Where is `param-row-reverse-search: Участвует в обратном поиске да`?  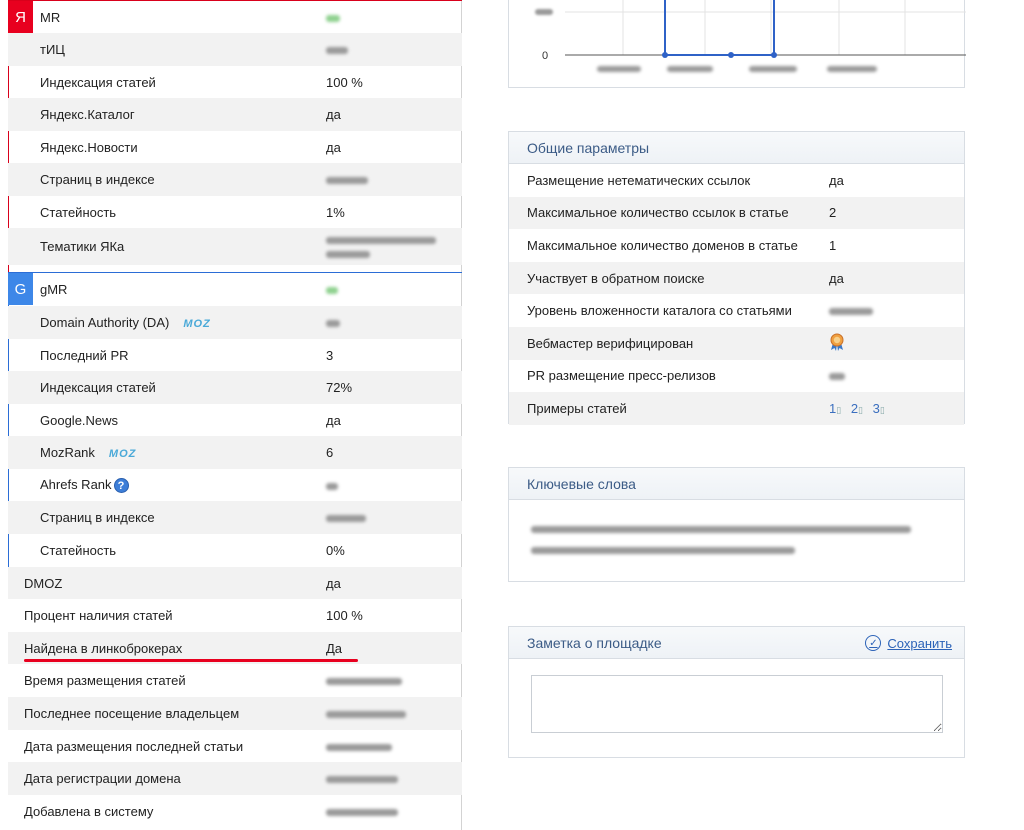 param-row-reverse-search: Участвует в обратном поиске да is located at coordinates (736, 278).